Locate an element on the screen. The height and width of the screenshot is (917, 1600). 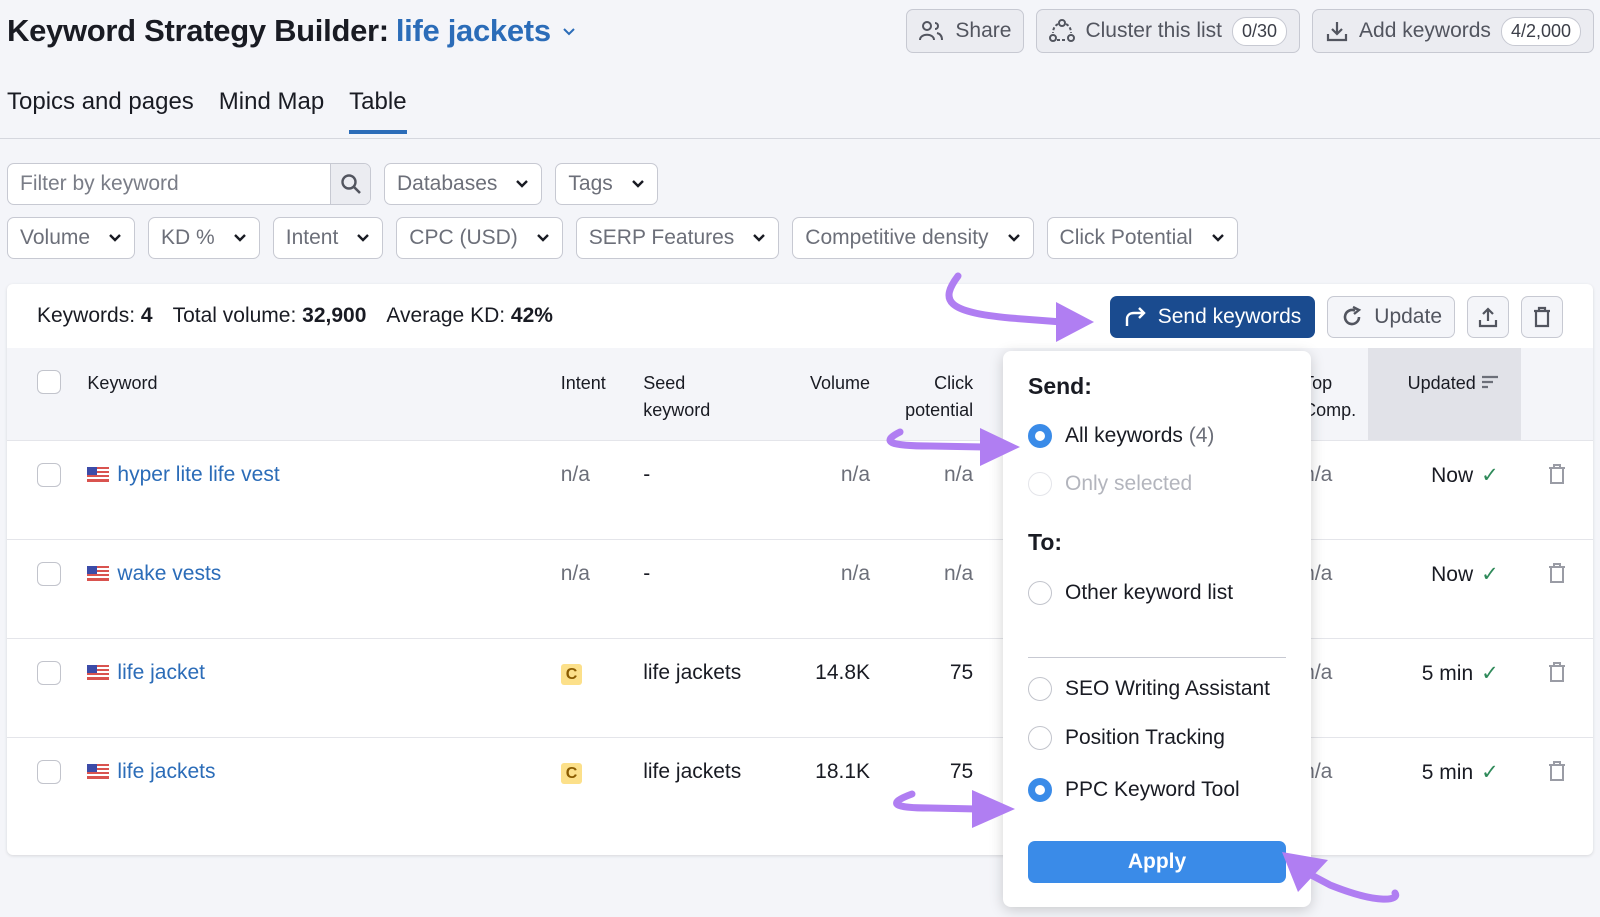
share-button: Share is located at coordinates (965, 31).